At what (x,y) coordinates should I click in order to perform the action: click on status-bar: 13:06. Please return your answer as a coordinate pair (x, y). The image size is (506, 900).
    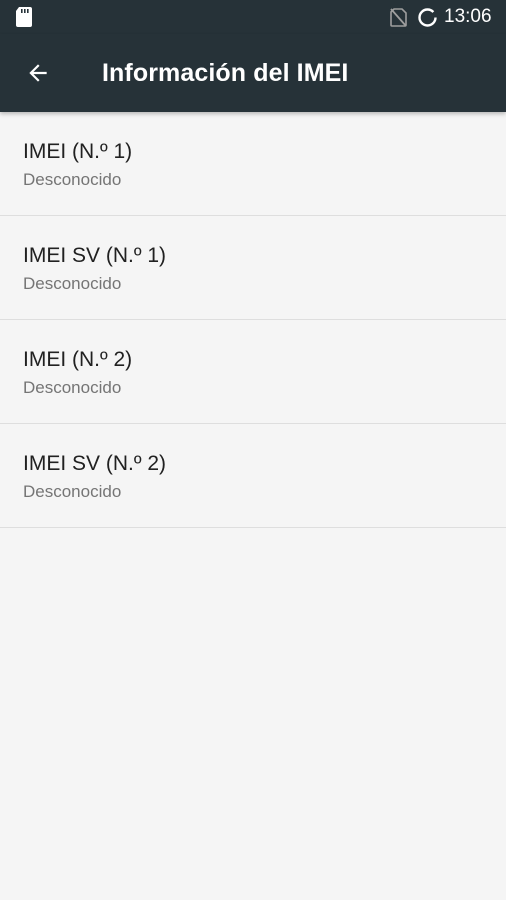
    Looking at the image, I should click on (253, 17).